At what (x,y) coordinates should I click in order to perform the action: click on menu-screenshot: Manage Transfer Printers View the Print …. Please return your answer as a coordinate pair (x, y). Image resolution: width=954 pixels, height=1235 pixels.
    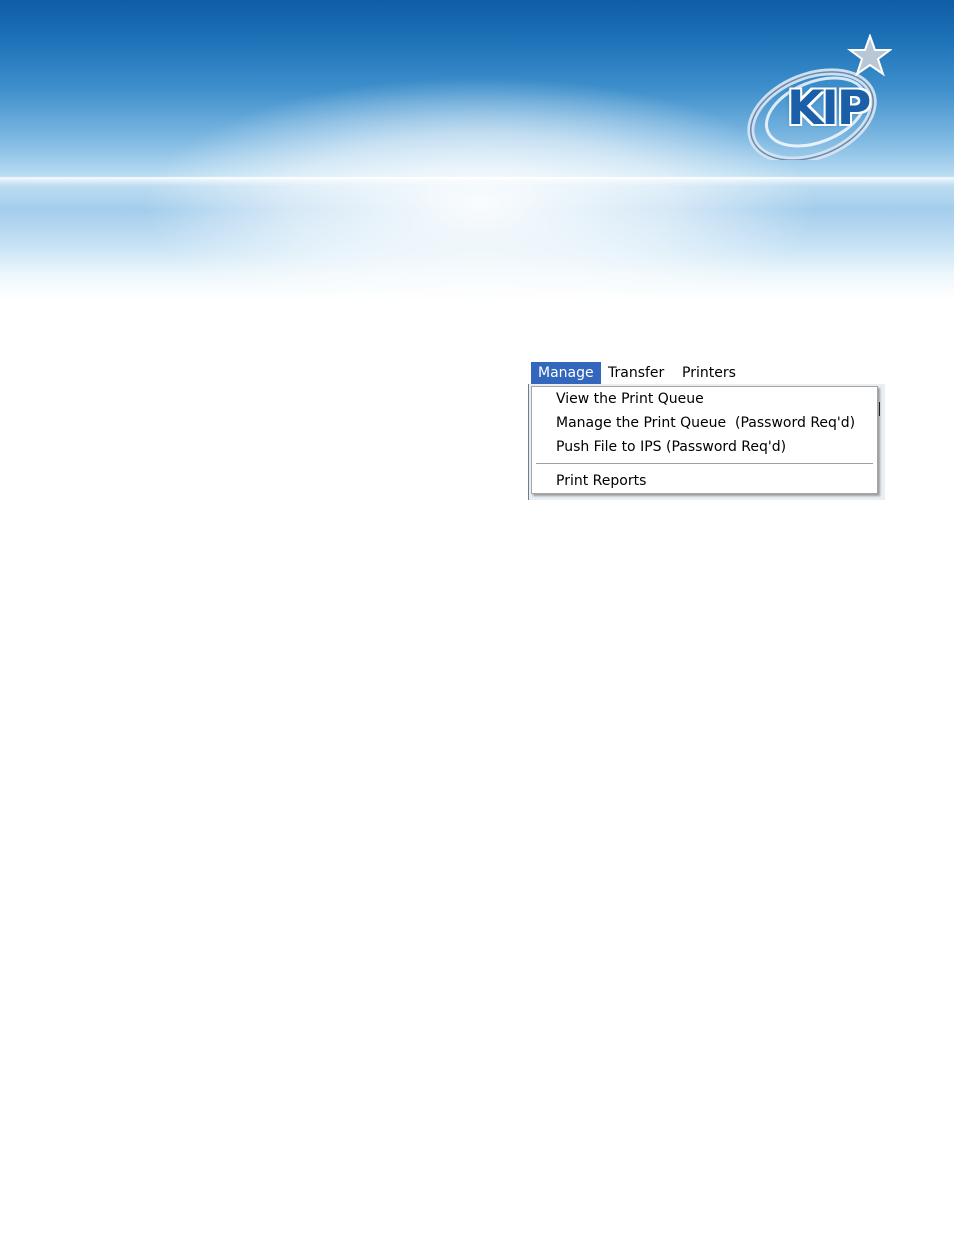
    Looking at the image, I should click on (706, 431).